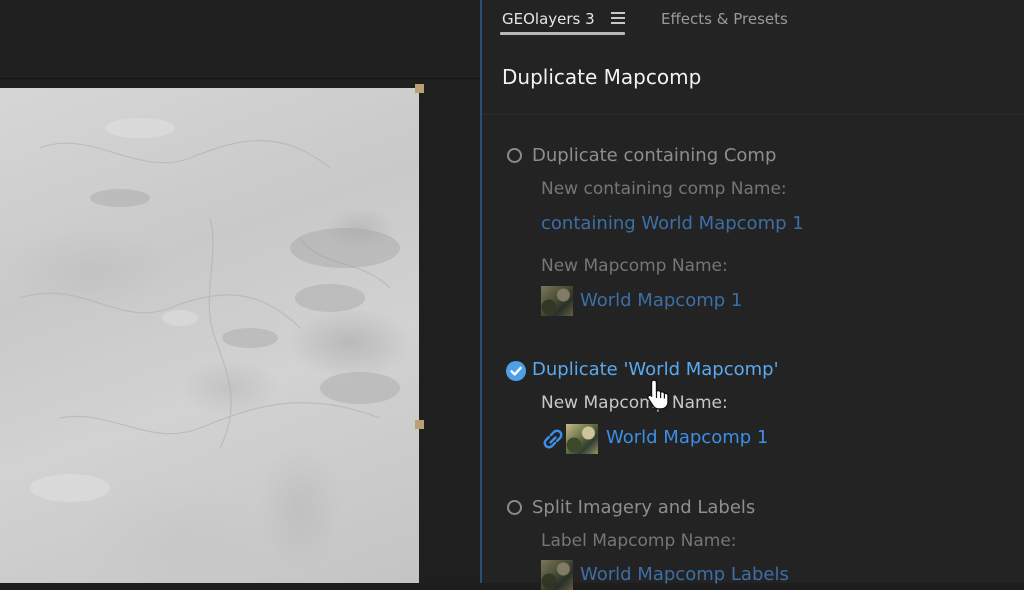 Image resolution: width=1024 pixels, height=590 pixels. I want to click on mapcomp-name-value: World Mapcomp 1, so click(661, 300).